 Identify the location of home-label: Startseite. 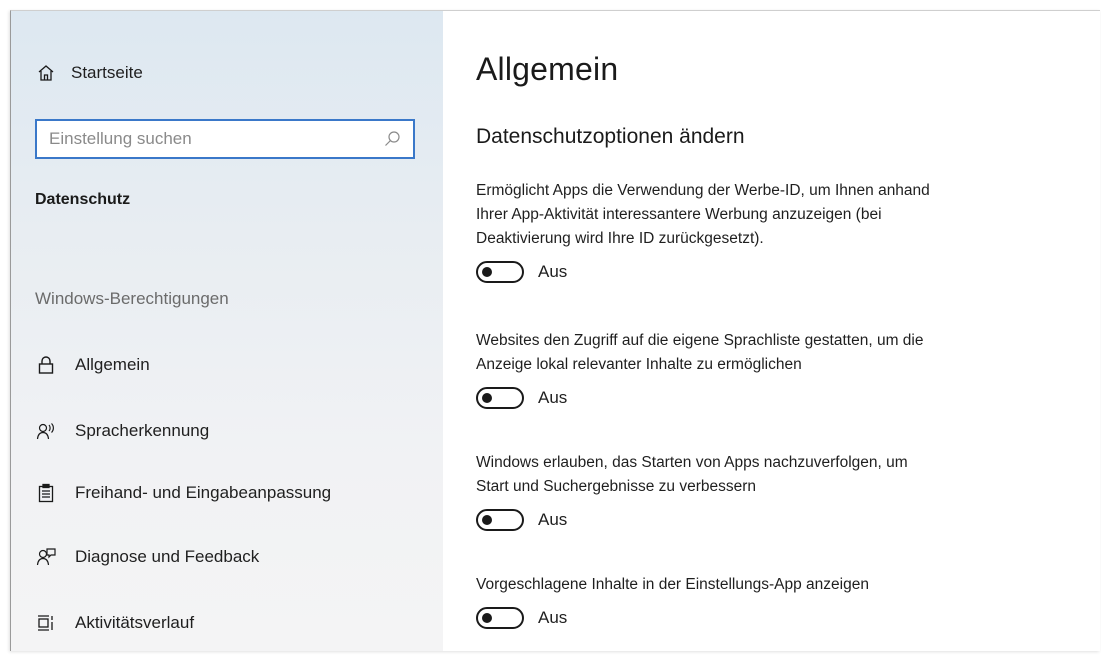
(107, 72).